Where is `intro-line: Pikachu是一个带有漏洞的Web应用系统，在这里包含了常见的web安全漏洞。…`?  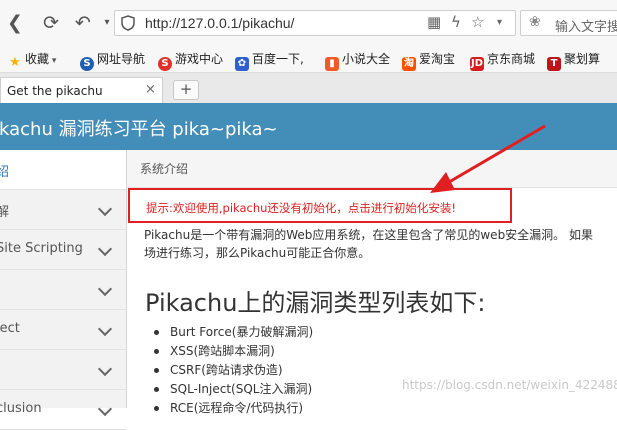 intro-line: Pikachu是一个带有漏洞的Web应用系统，在这里包含了常见的web安全漏洞。… is located at coordinates (369, 235).